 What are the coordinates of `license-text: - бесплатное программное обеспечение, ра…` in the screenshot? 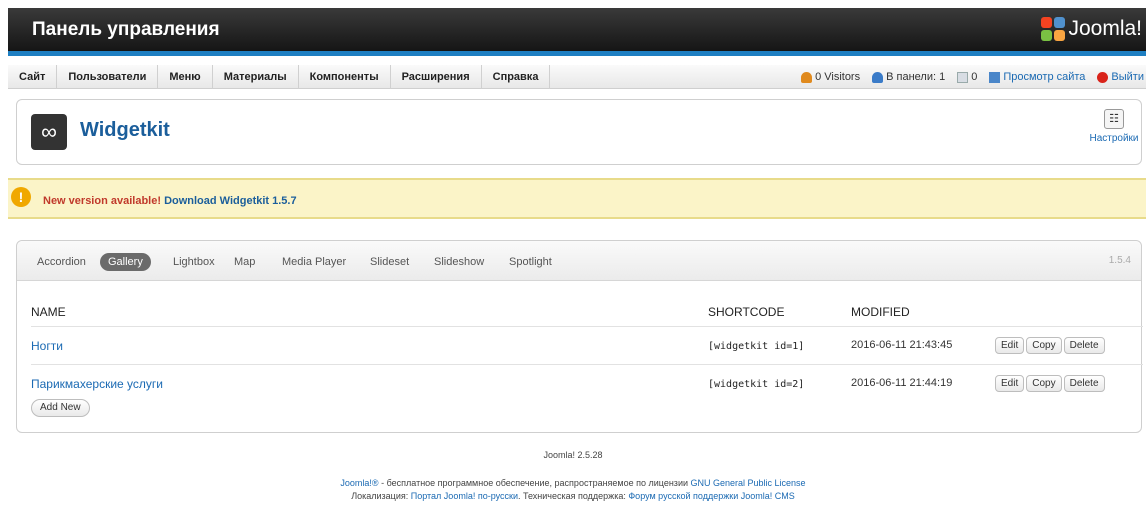 It's located at (534, 483).